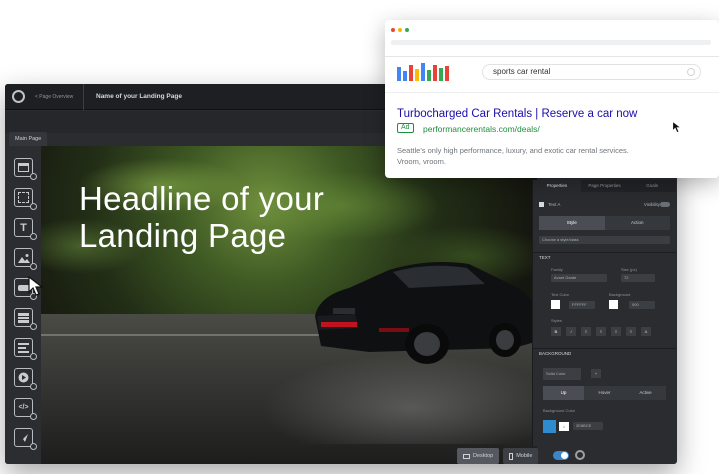 This screenshot has height=474, width=719. Describe the element at coordinates (25, 319) in the screenshot. I see `form-icon` at that location.